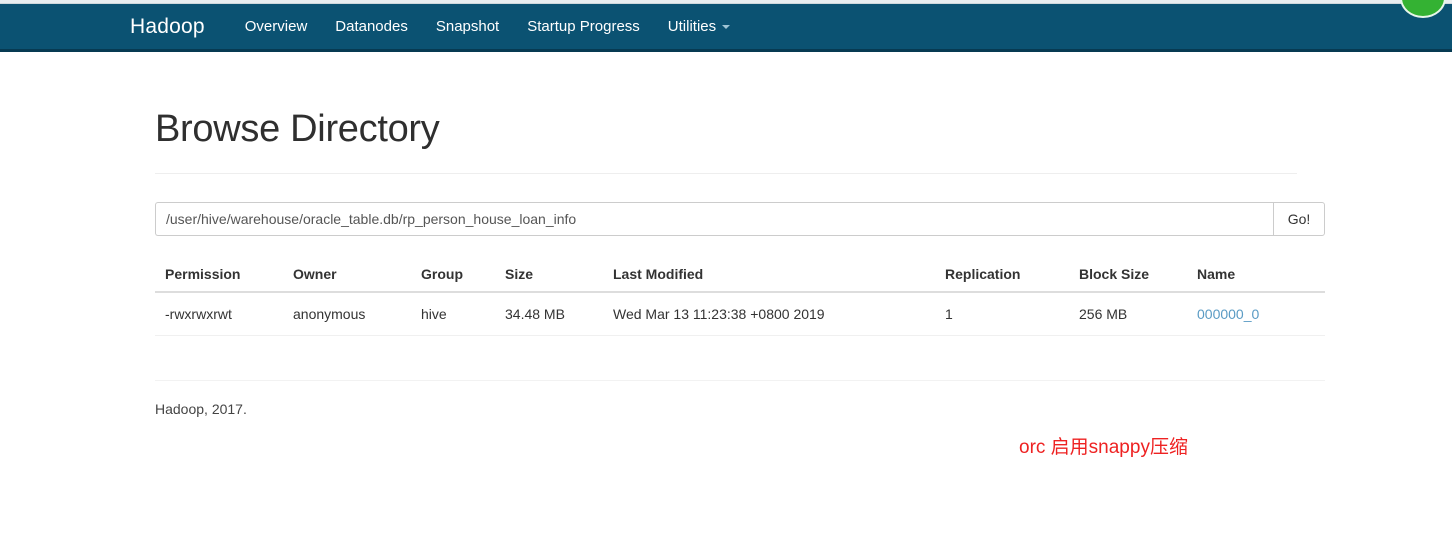 This screenshot has width=1452, height=556. Describe the element at coordinates (201, 409) in the screenshot. I see `footer-text: Hadoop, 2017.` at that location.